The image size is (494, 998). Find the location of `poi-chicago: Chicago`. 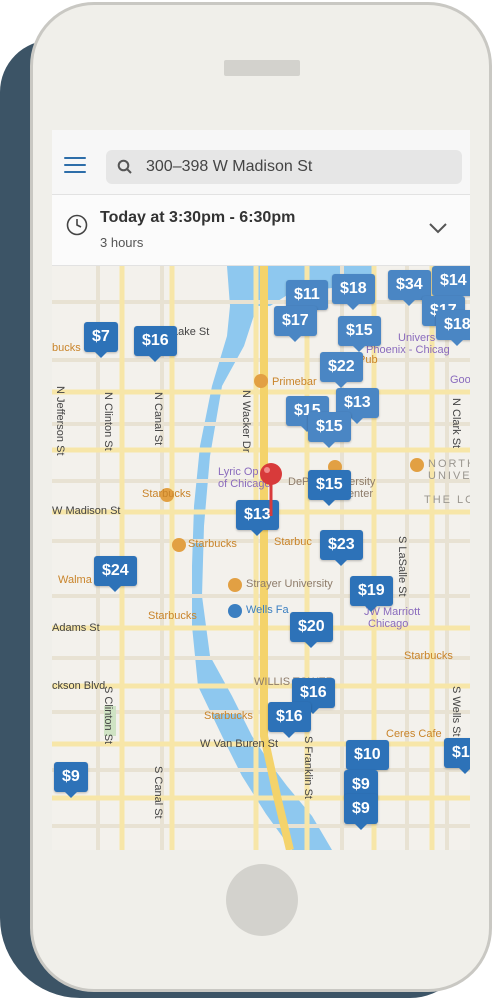

poi-chicago: Chicago is located at coordinates (388, 624).